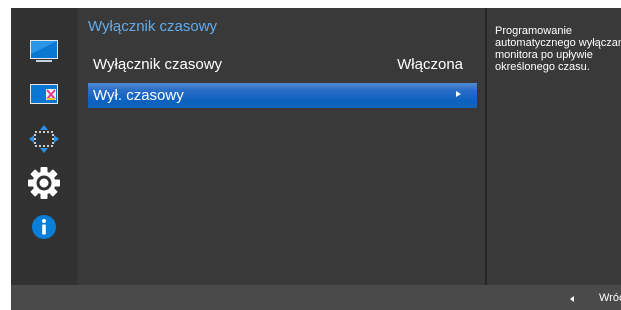 This screenshot has height=310, width=621. I want to click on chevron-right-icon, so click(458, 94).